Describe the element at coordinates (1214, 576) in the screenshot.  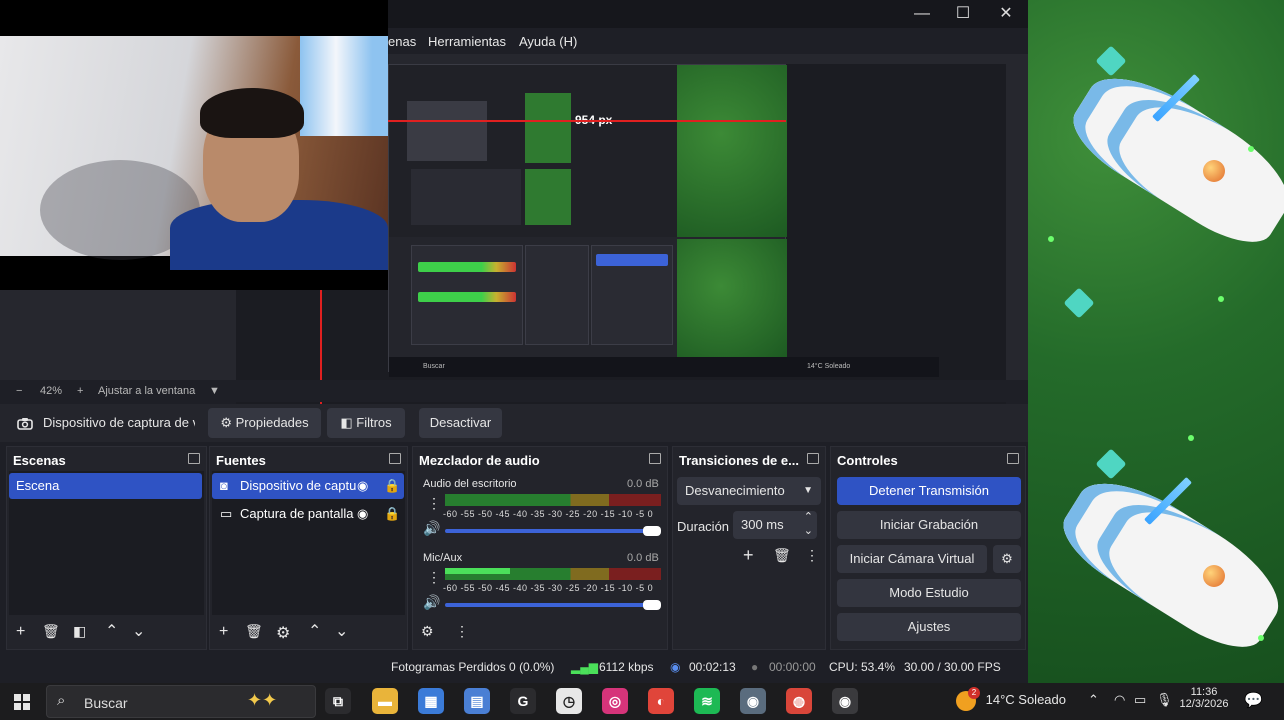
I see `wallpaper-ball` at that location.